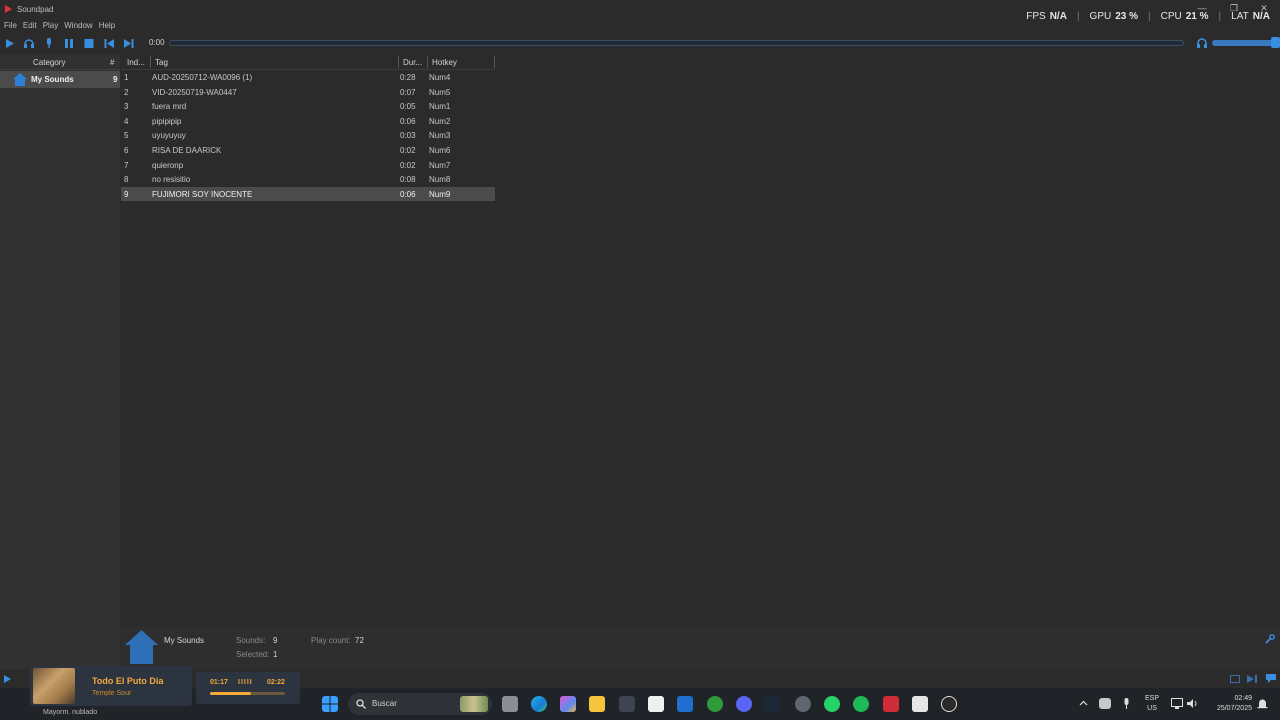  Describe the element at coordinates (308, 194) in the screenshot. I see `table-row: 9 FUJIMORI SOY INOCENTE 0:06 Num9` at that location.